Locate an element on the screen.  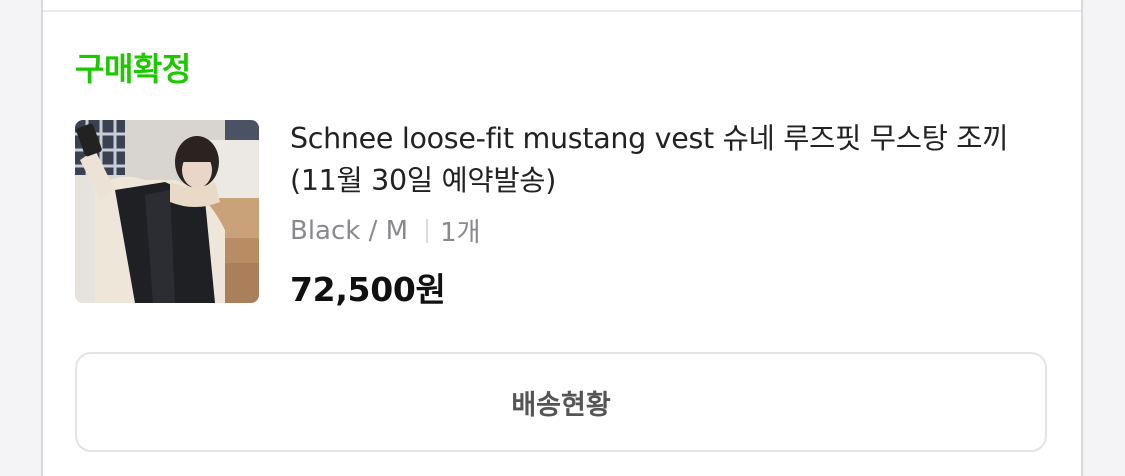
product-option-row: Black / M 1개 is located at coordinates (675, 230).